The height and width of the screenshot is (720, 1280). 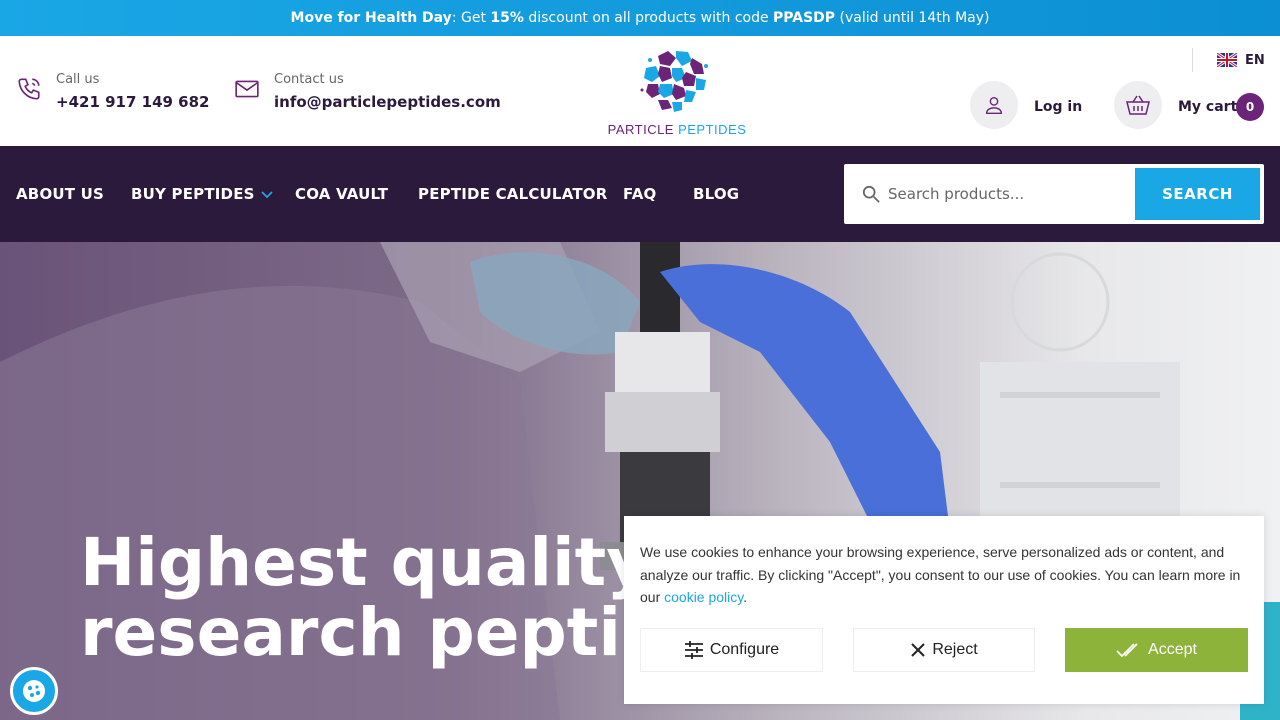 What do you see at coordinates (512, 194) in the screenshot?
I see `nav-peptide-calculator: PEPTIDE CALCULATOR` at bounding box center [512, 194].